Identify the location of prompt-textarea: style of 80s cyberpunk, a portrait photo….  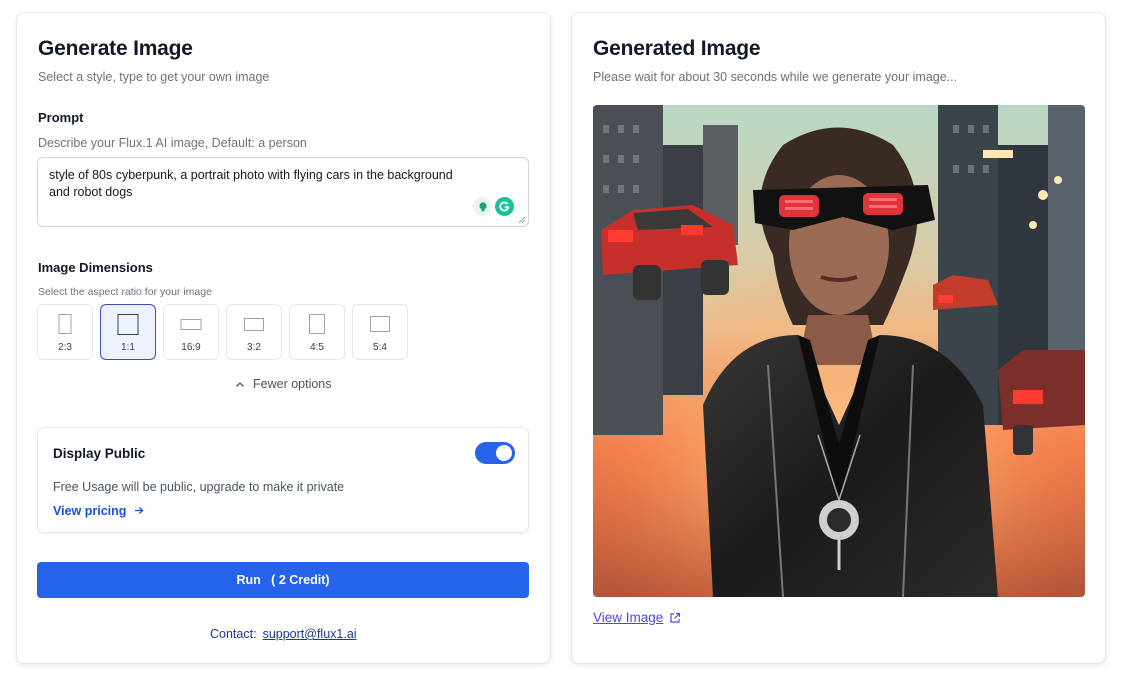
(283, 192).